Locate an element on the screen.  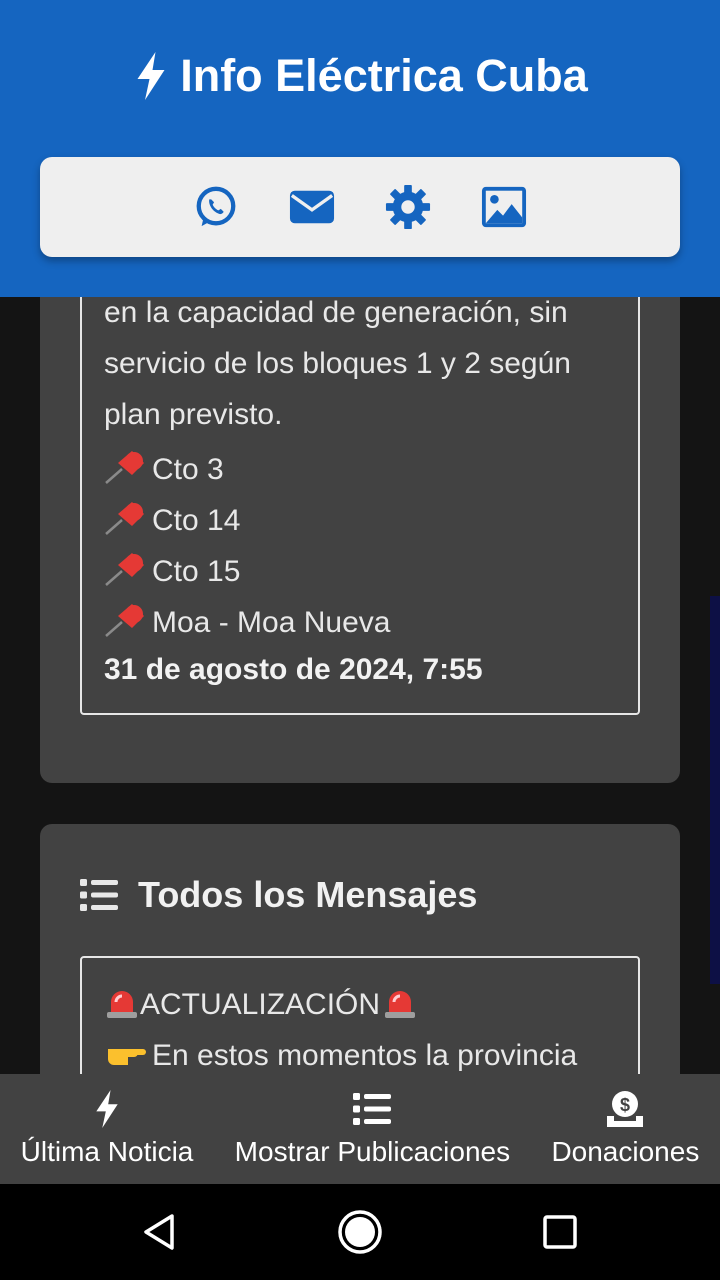
recents-icon is located at coordinates (560, 1232).